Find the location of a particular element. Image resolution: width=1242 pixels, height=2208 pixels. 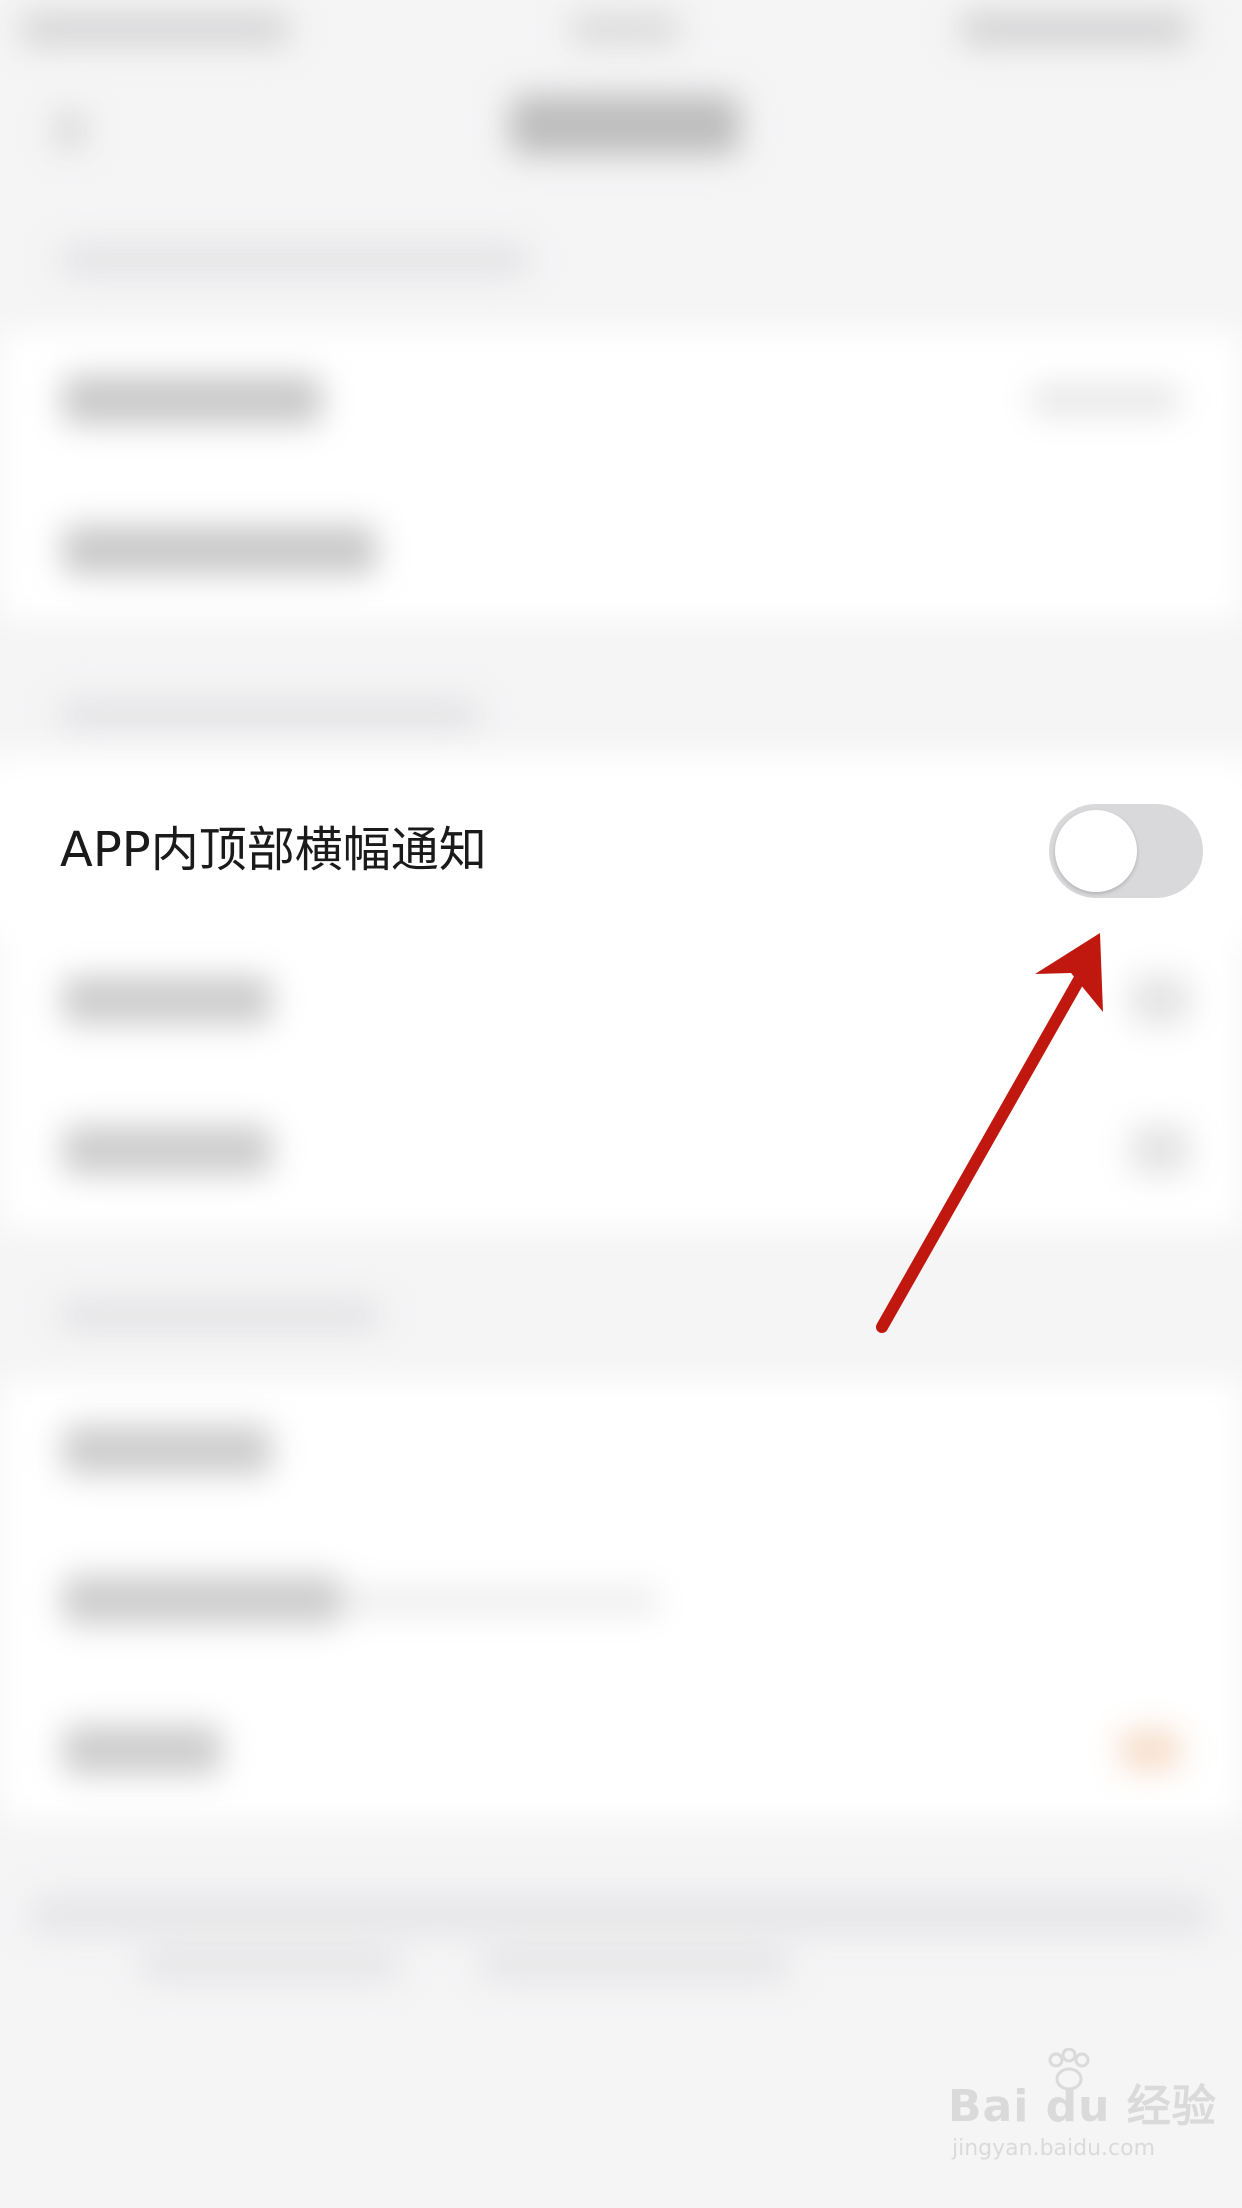

back-icon is located at coordinates (70, 130).